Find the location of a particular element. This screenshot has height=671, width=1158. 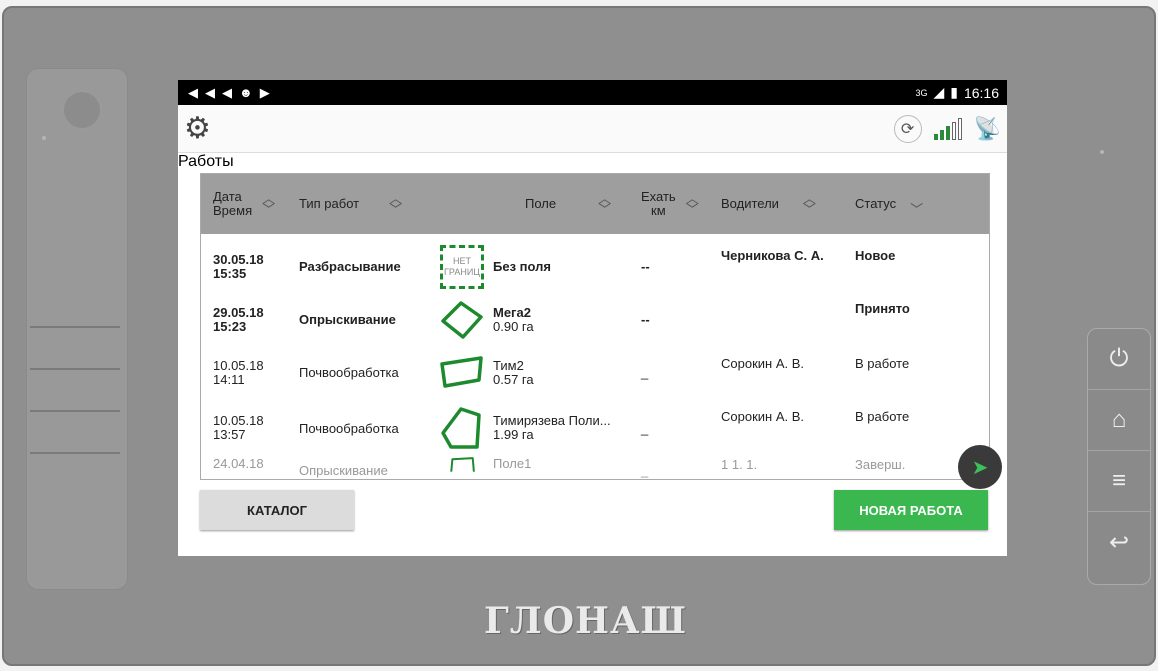

row-status: Заверш. is located at coordinates (880, 464).